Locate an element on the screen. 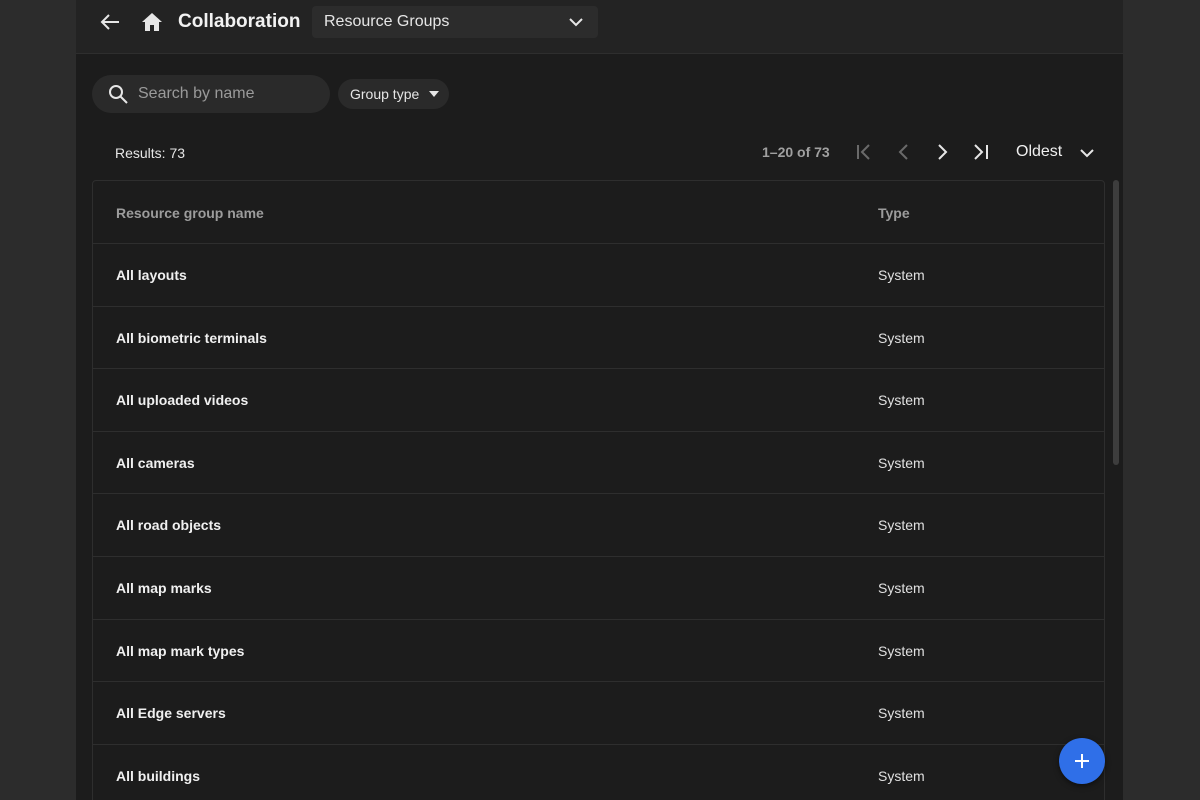 The height and width of the screenshot is (800, 1200). table-row: All Edge servers System is located at coordinates (598, 713).